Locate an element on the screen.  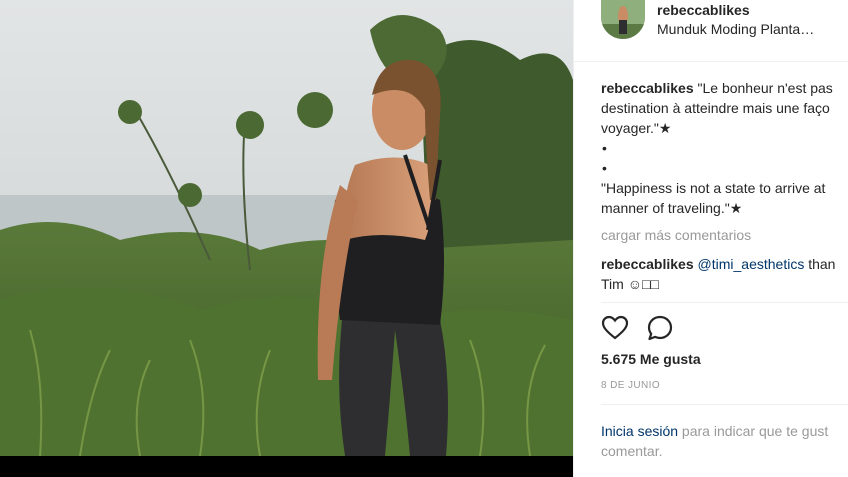
comment-mention: @timi_aesthetics is located at coordinates (751, 264).